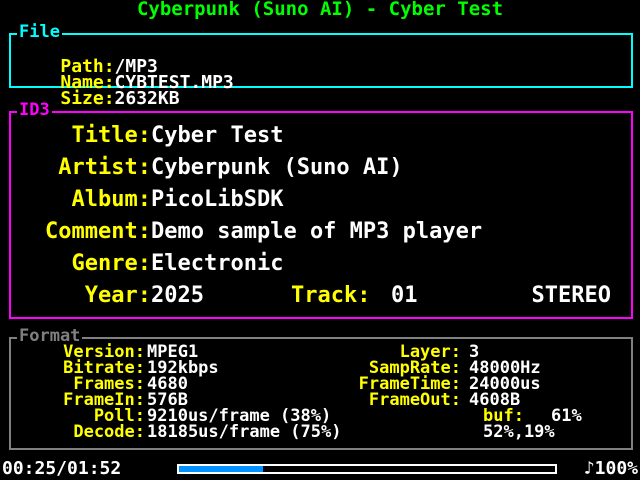 This screenshot has height=480, width=640. Describe the element at coordinates (221, 469) in the screenshot. I see `progress-fill` at that location.